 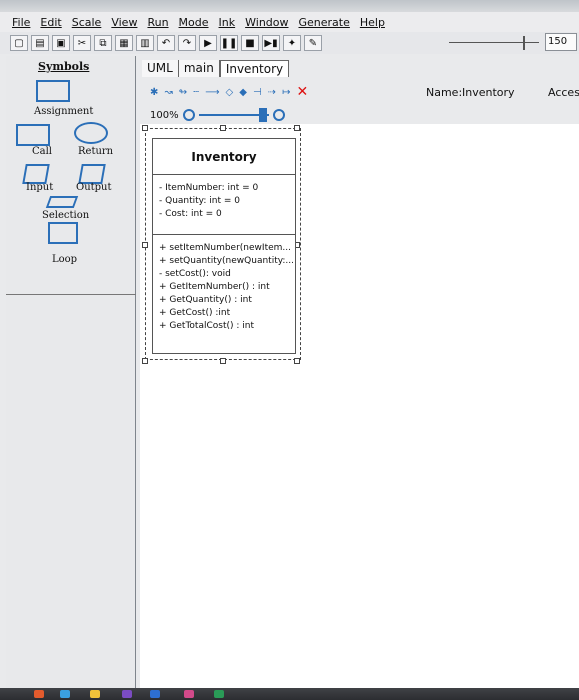 What do you see at coordinates (145, 361) in the screenshot?
I see `resize-handle-bottom-left` at bounding box center [145, 361].